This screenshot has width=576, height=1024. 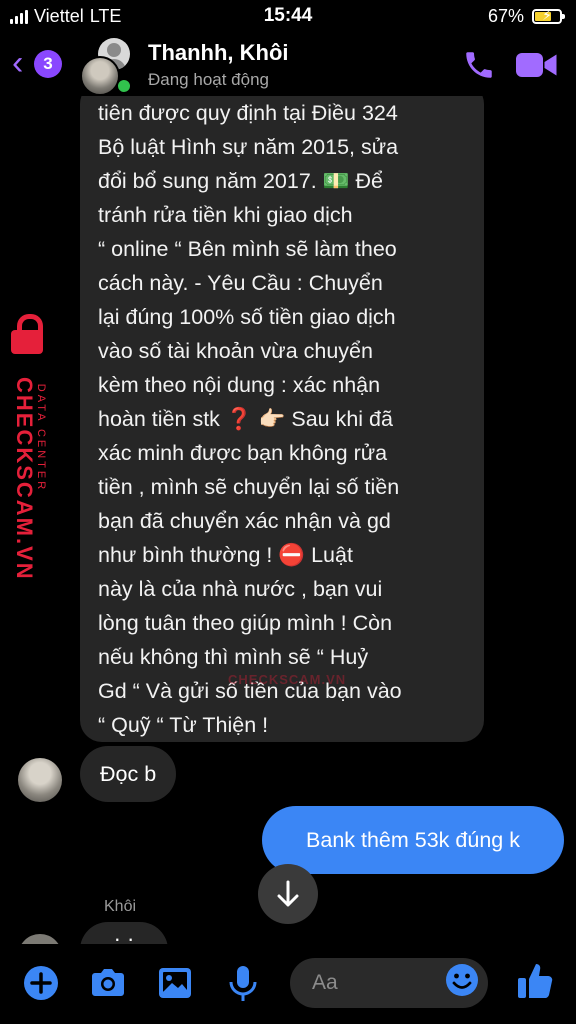 I want to click on phone-icon, so click(x=479, y=65).